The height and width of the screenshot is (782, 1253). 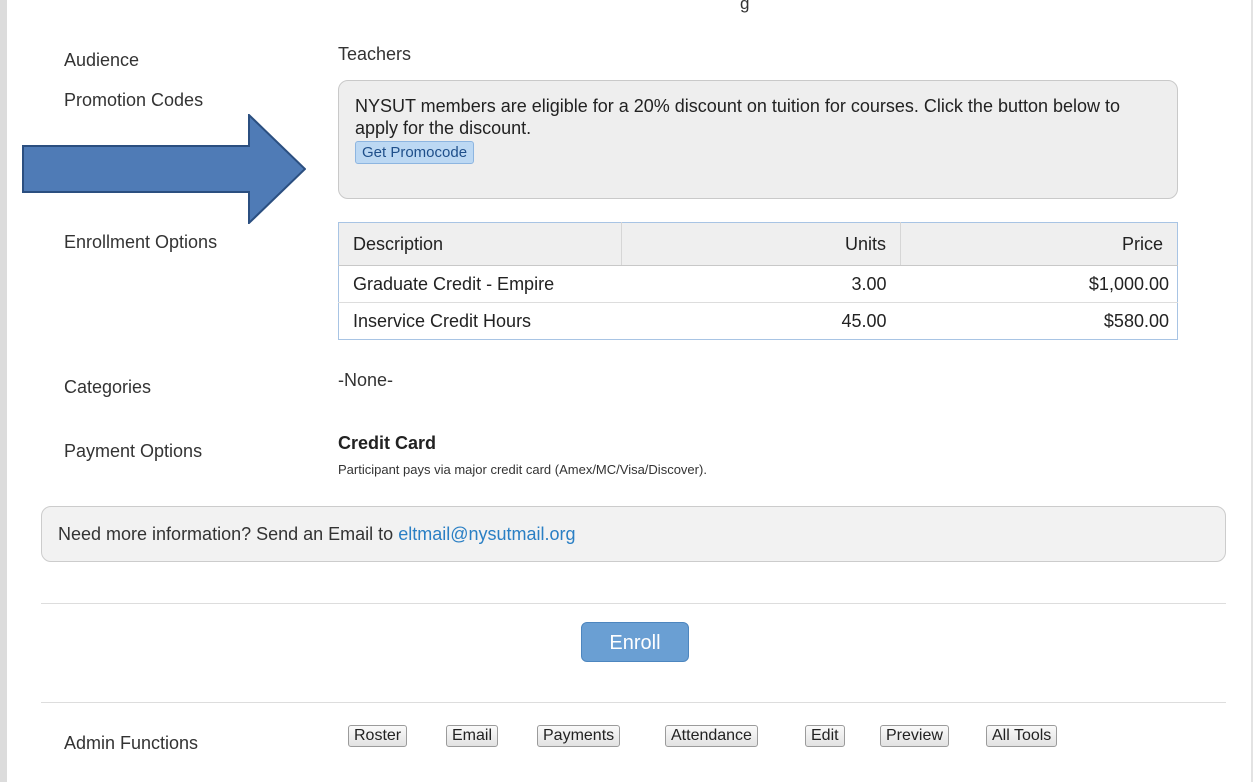 What do you see at coordinates (164, 169) in the screenshot?
I see `callout-arrow` at bounding box center [164, 169].